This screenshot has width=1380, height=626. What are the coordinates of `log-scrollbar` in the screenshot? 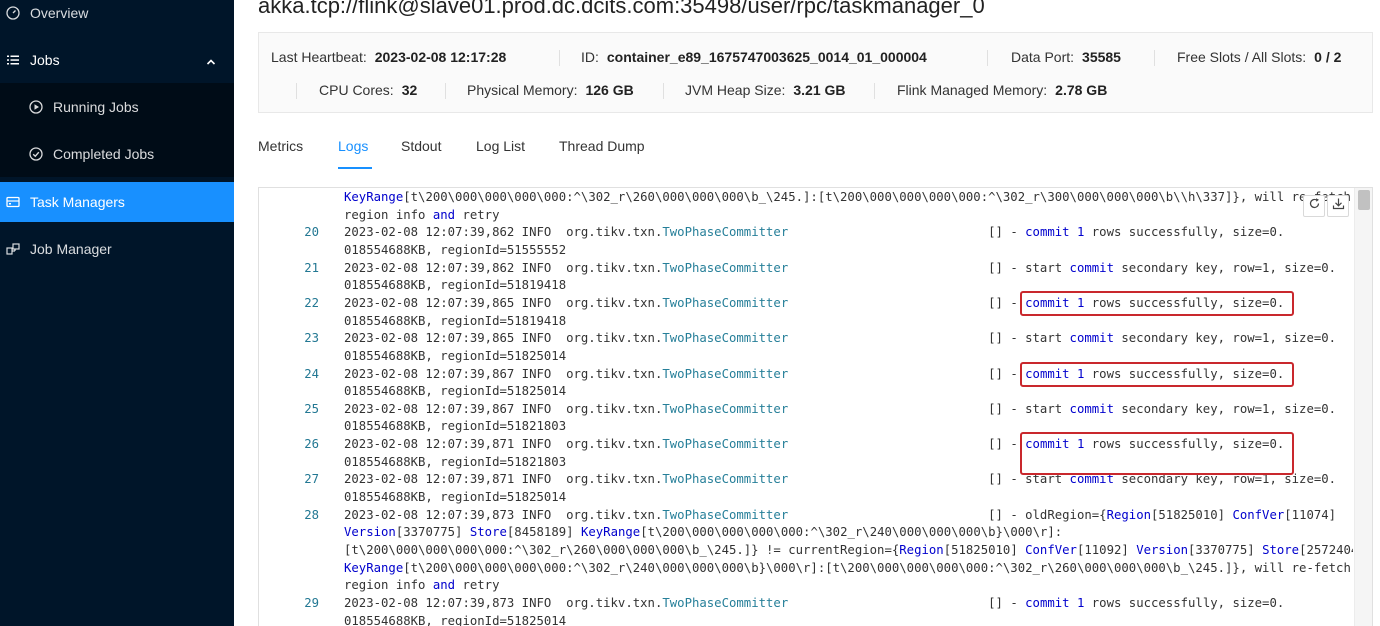 It's located at (1363, 407).